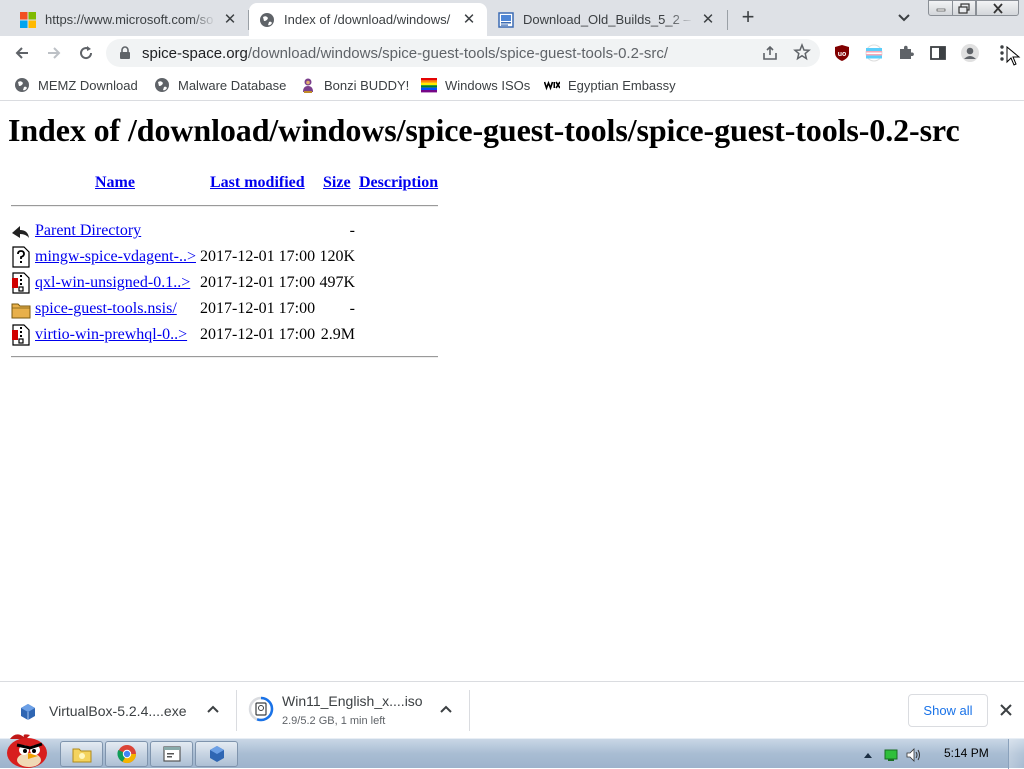  What do you see at coordinates (195, 53) in the screenshot?
I see `url-host: spice-space.org` at bounding box center [195, 53].